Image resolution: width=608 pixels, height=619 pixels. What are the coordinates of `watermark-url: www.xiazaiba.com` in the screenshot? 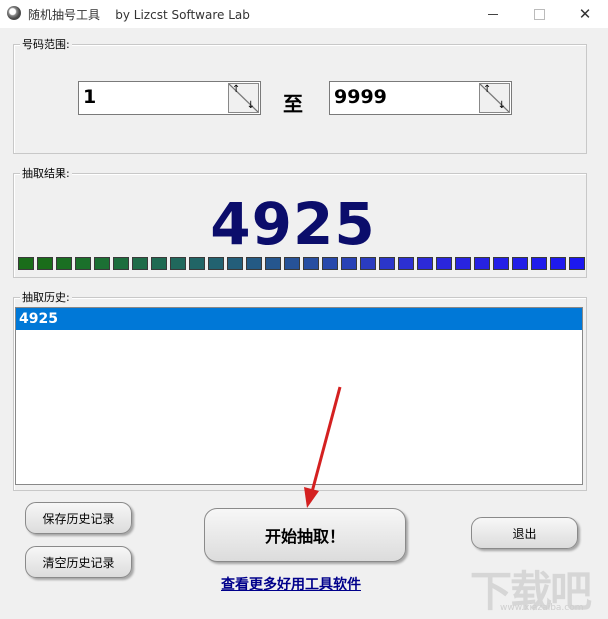 It's located at (542, 608).